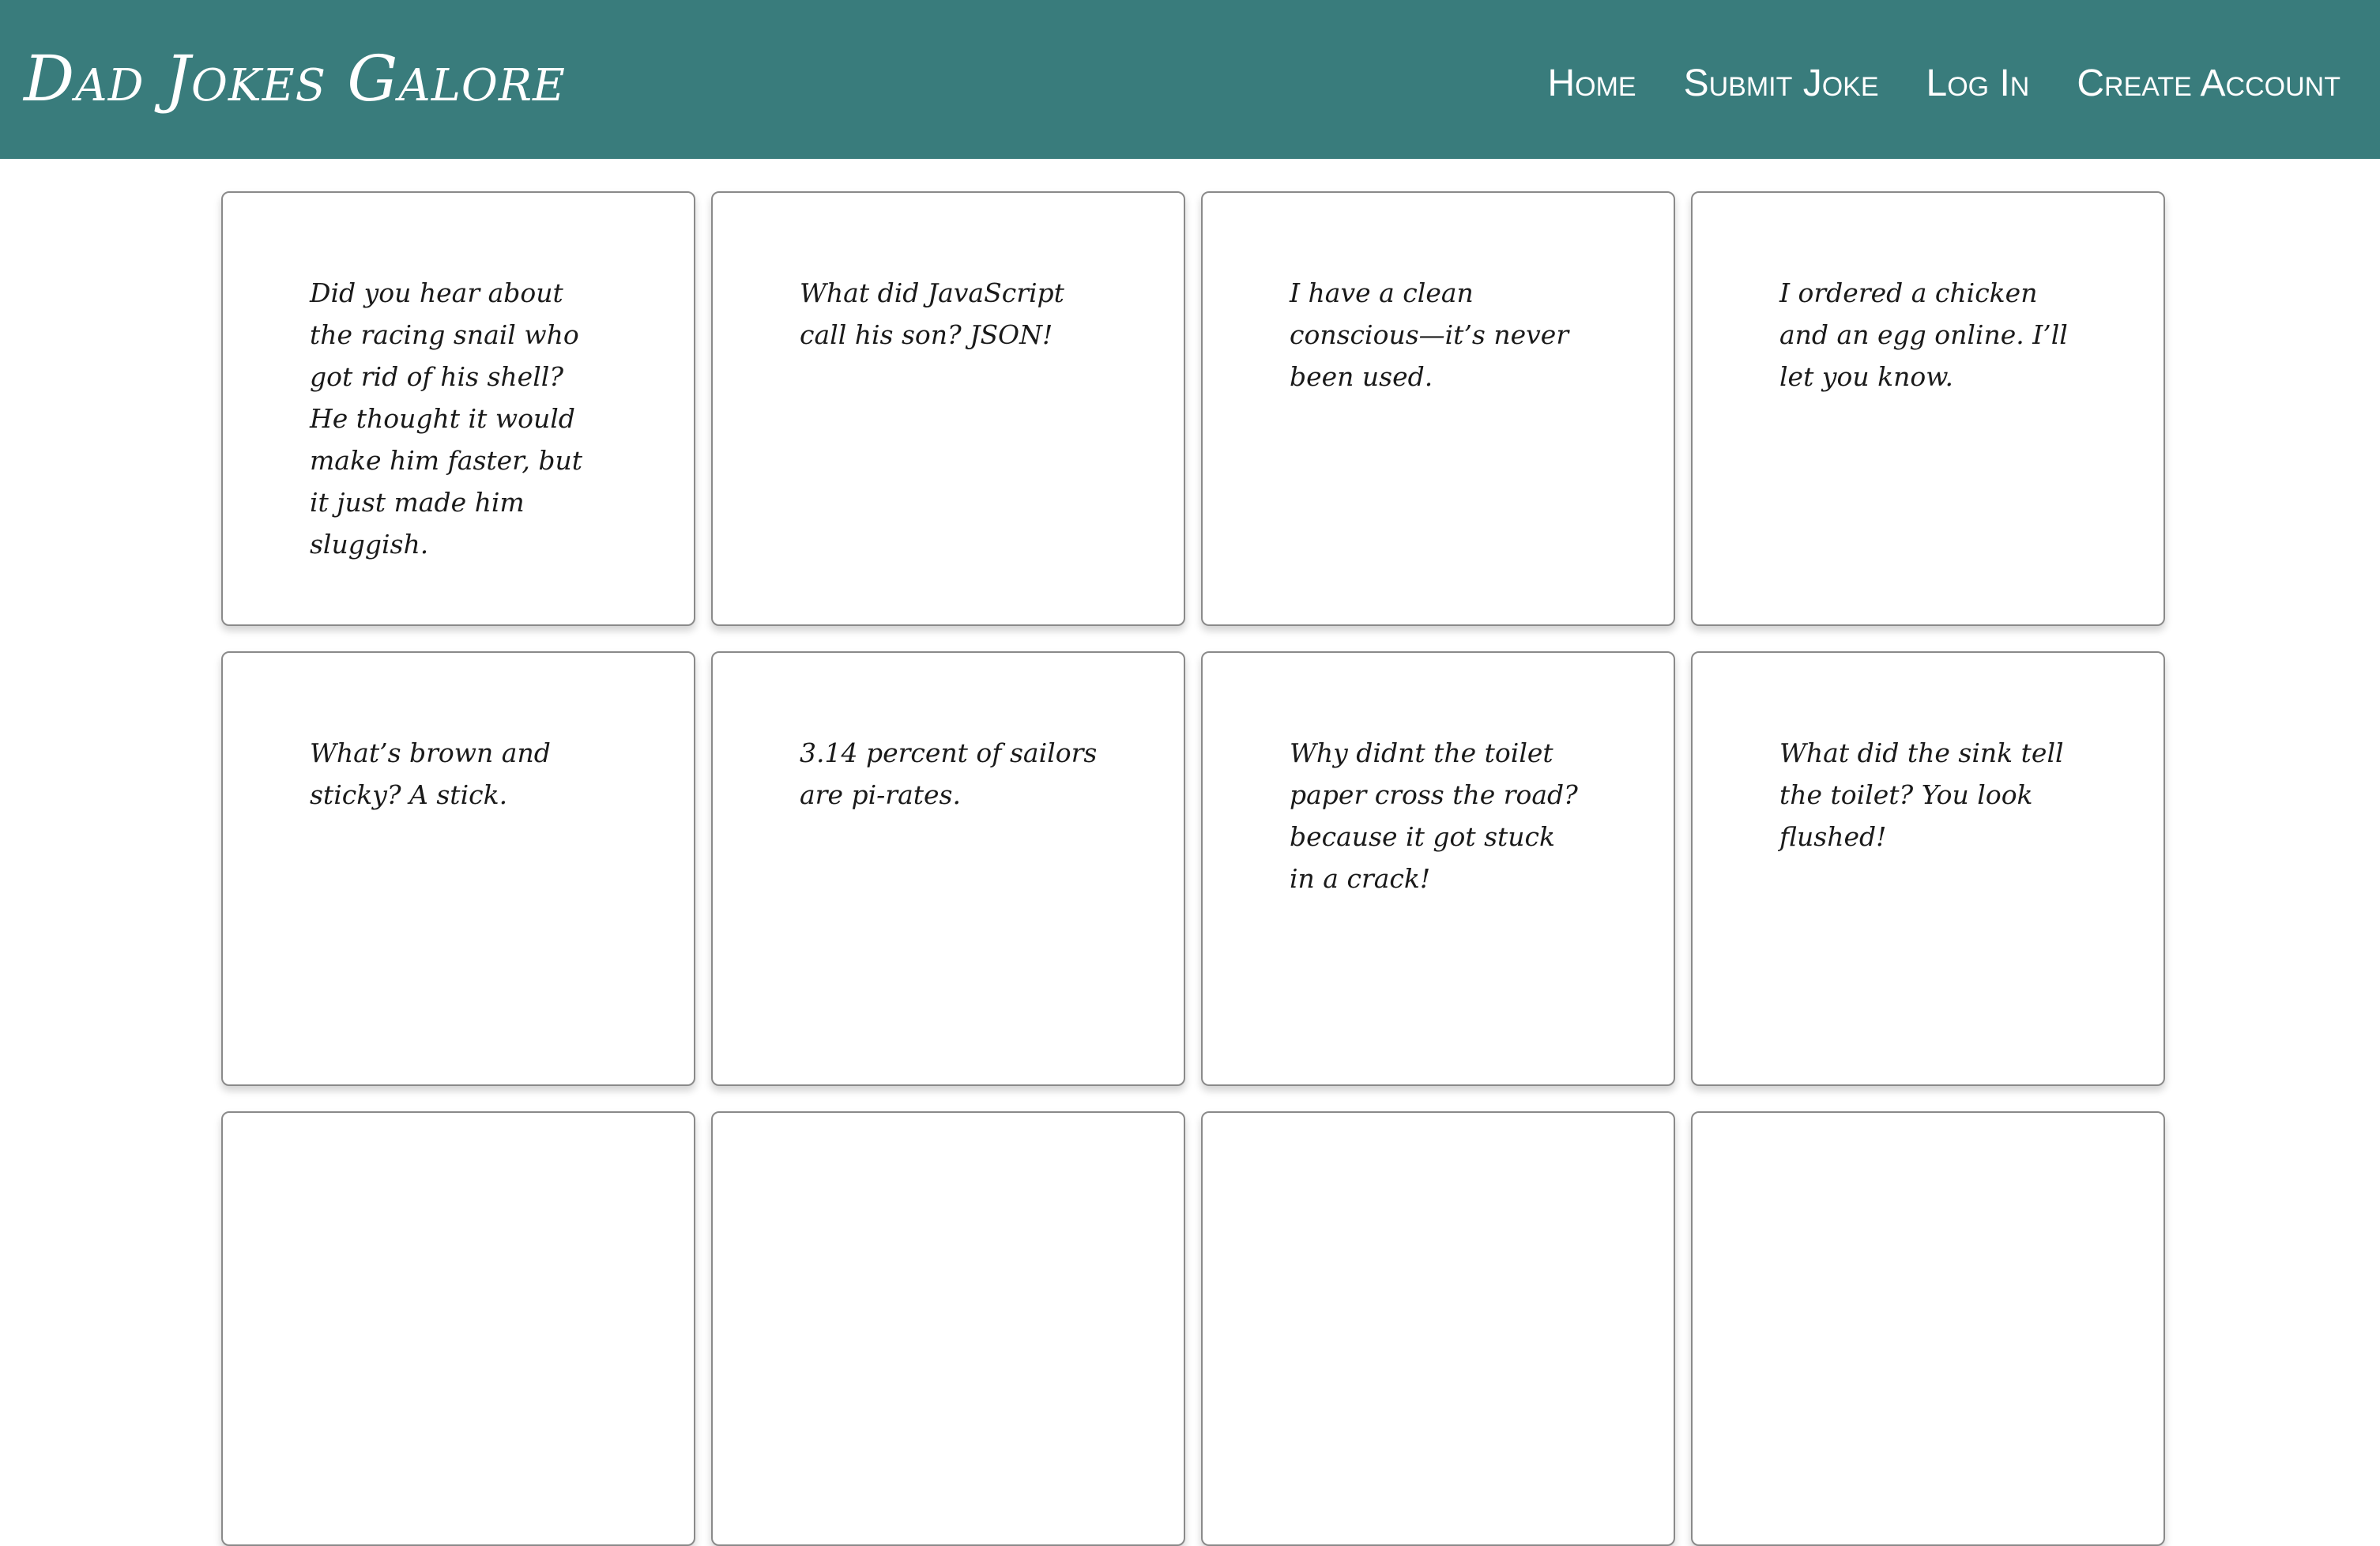 The height and width of the screenshot is (1546, 2380). What do you see at coordinates (458, 868) in the screenshot?
I see `joke-card: What’s brown and sticky? A stick.` at bounding box center [458, 868].